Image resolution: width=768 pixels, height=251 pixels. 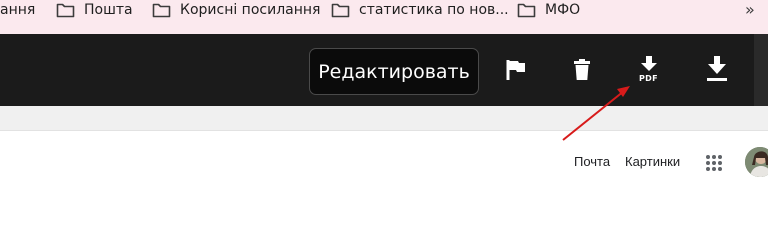 I want to click on mail-link: Почта, so click(x=592, y=161).